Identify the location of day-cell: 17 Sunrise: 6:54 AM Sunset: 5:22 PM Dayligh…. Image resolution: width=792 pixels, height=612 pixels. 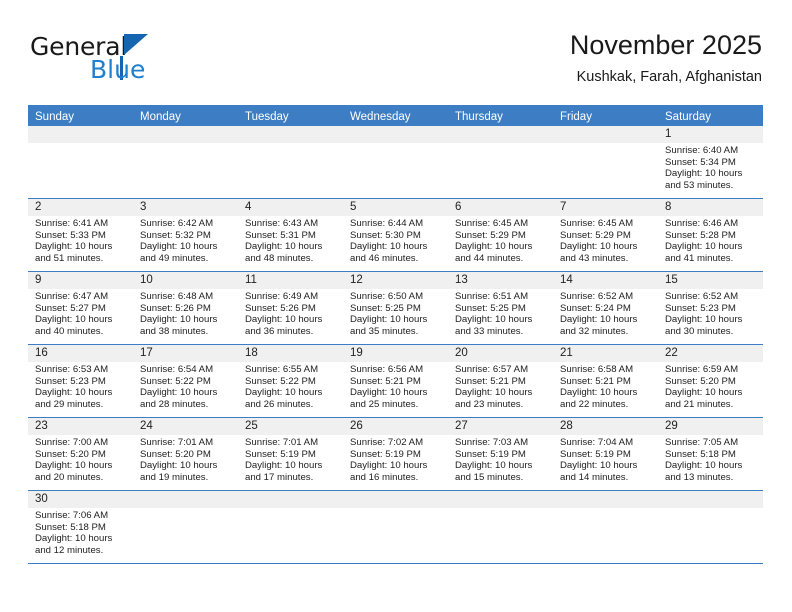
(185, 381).